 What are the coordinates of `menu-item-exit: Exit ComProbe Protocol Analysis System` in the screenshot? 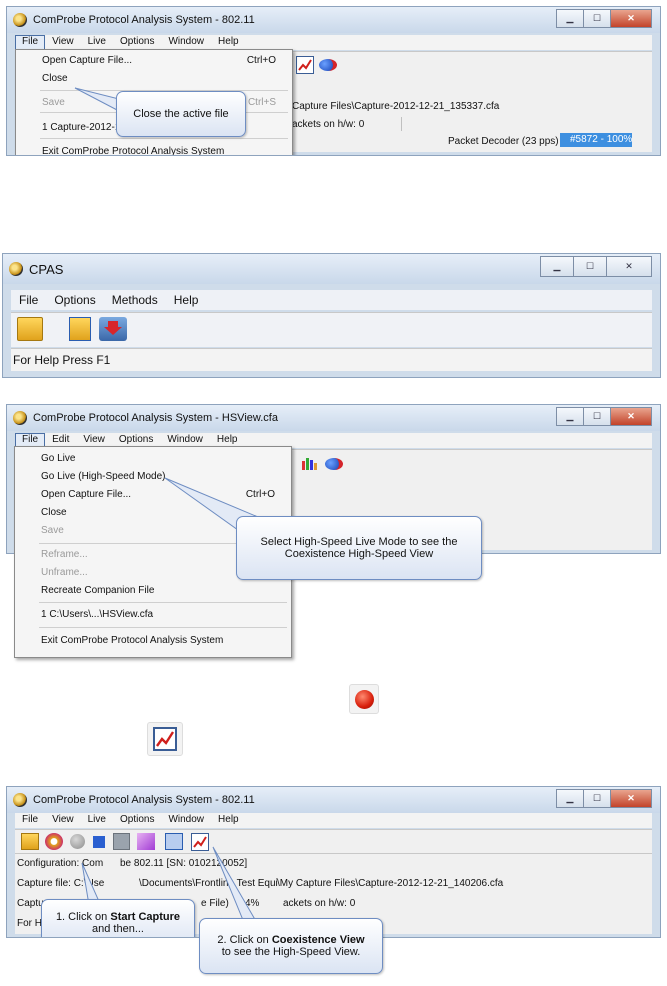 It's located at (132, 640).